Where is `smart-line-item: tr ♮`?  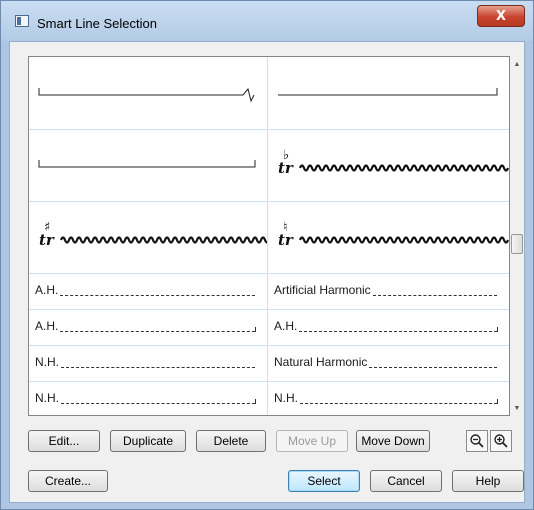
smart-line-item: tr ♮ is located at coordinates (388, 237).